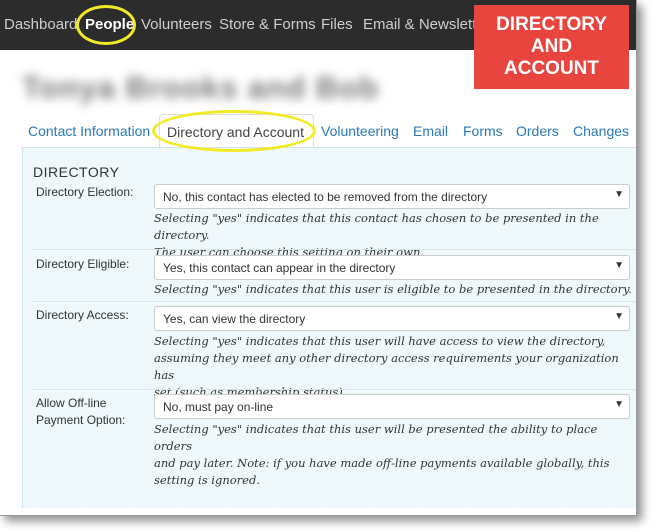  I want to click on directory-account-callout: DIRECTORY AND ACCOUNT, so click(551, 47).